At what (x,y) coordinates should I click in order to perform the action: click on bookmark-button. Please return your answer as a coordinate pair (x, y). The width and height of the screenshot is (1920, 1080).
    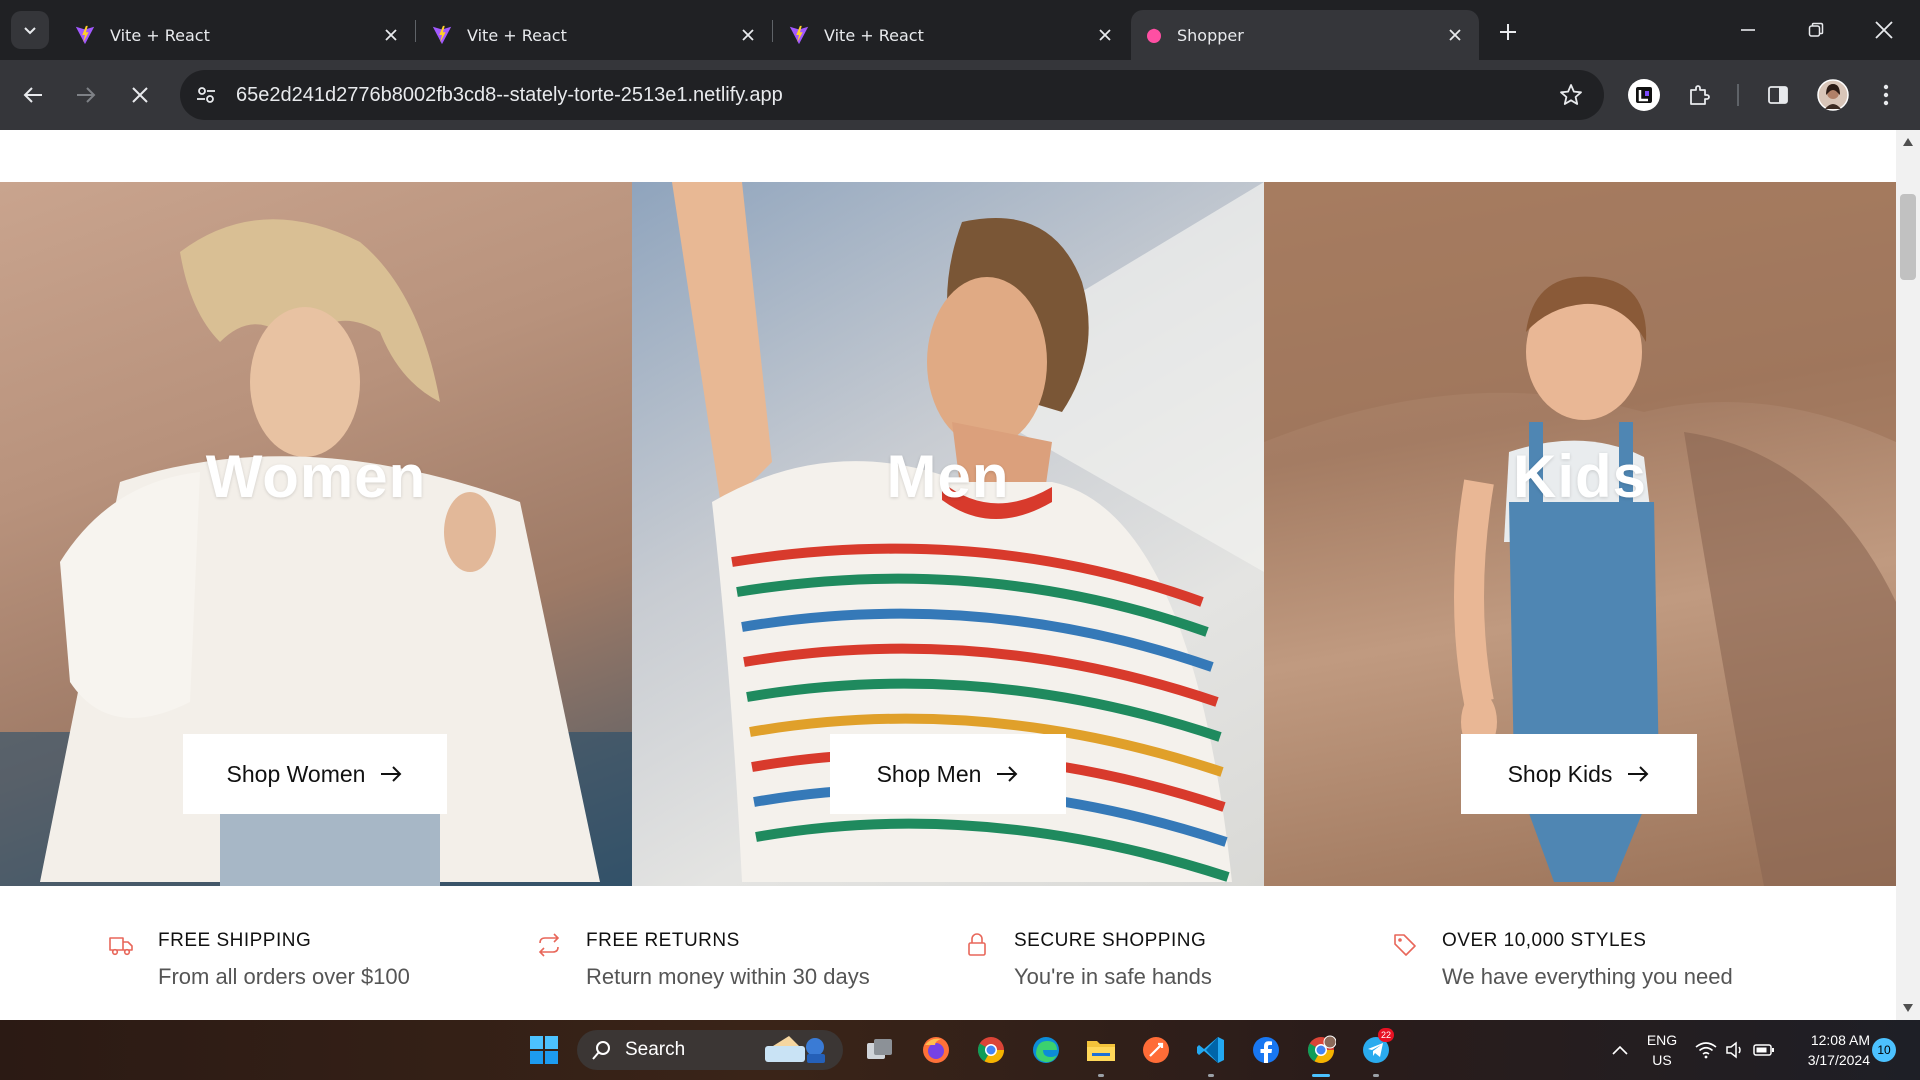
    Looking at the image, I should click on (1571, 95).